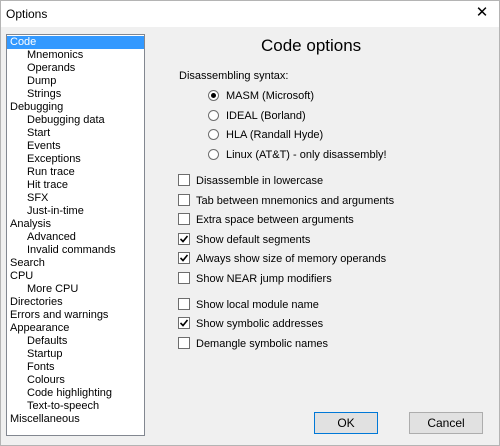 The height and width of the screenshot is (446, 500). I want to click on syntax-option: HLA (Randall Hyde), so click(265, 135).